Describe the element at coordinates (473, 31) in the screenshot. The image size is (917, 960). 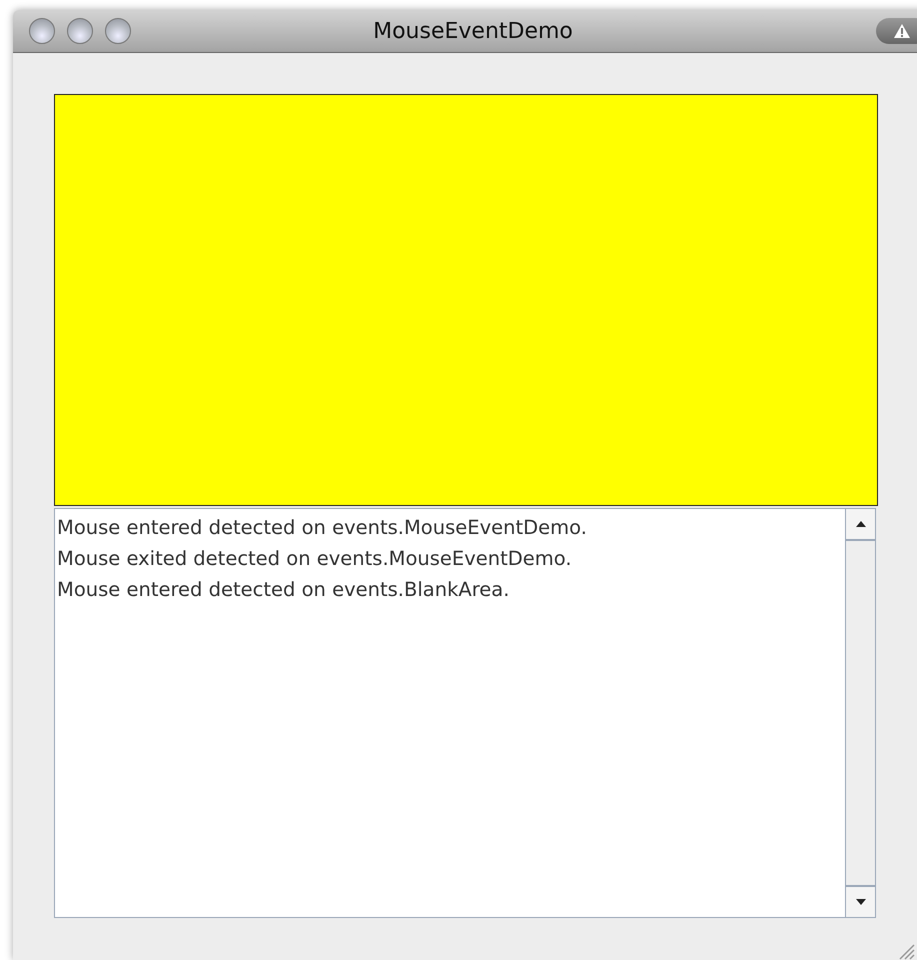
I see `window-title: MouseEventDemo` at that location.